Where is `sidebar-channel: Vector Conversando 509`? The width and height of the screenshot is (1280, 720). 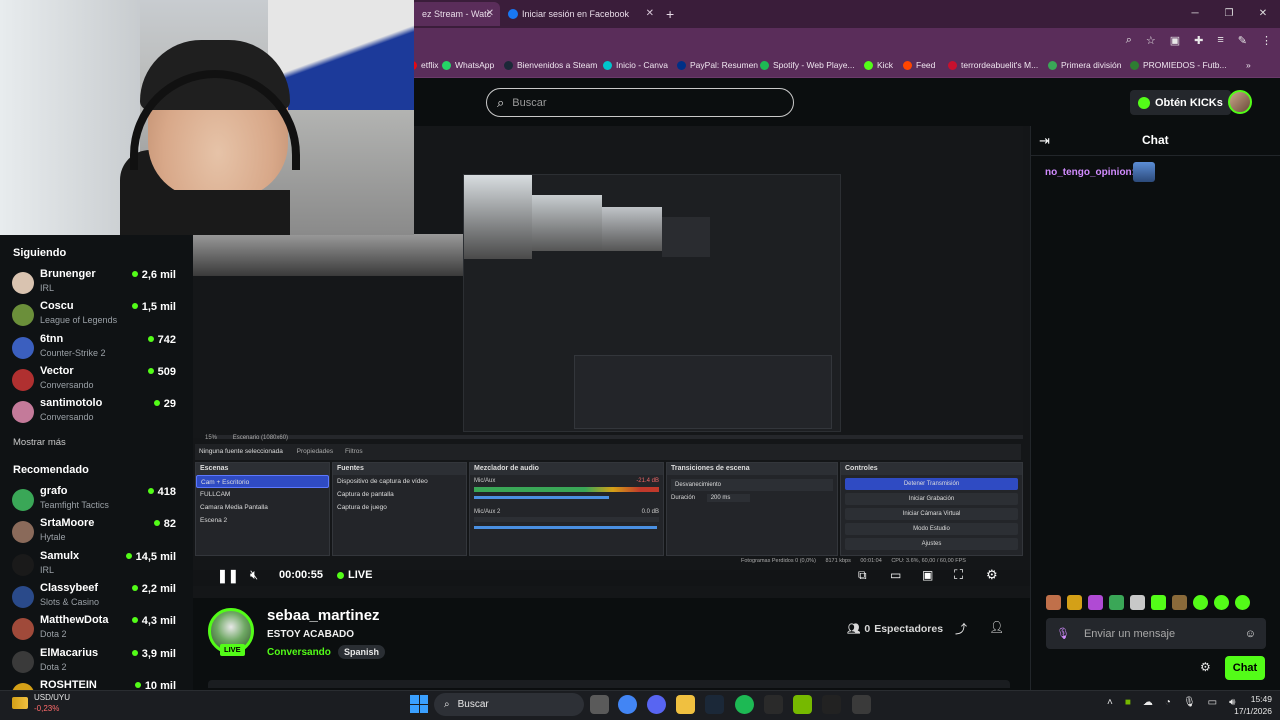 sidebar-channel: Vector Conversando 509 is located at coordinates (97, 380).